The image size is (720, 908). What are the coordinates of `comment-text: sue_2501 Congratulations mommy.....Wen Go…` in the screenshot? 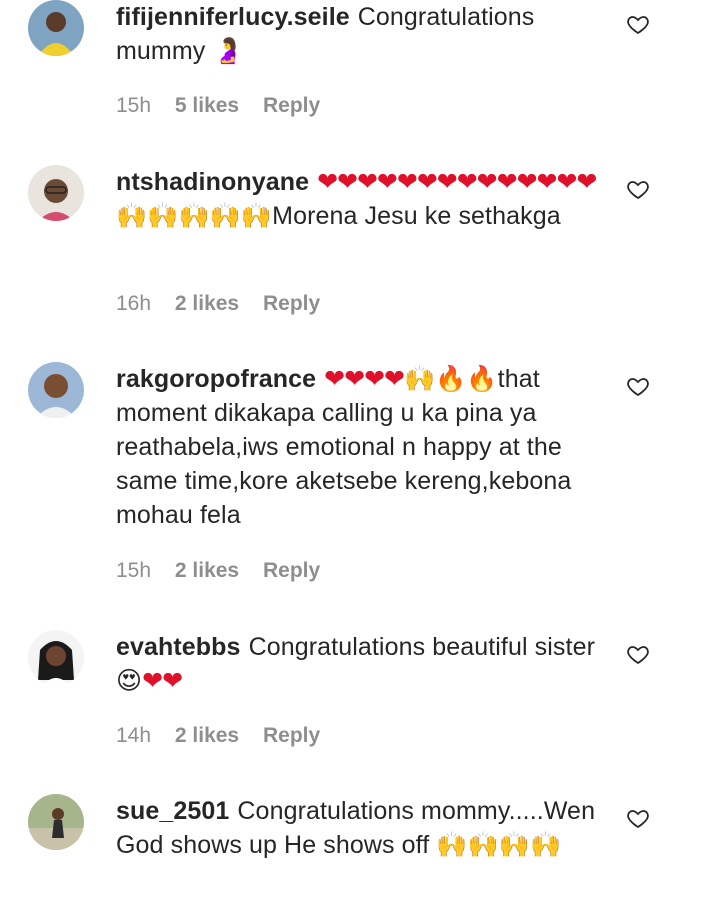 It's located at (361, 828).